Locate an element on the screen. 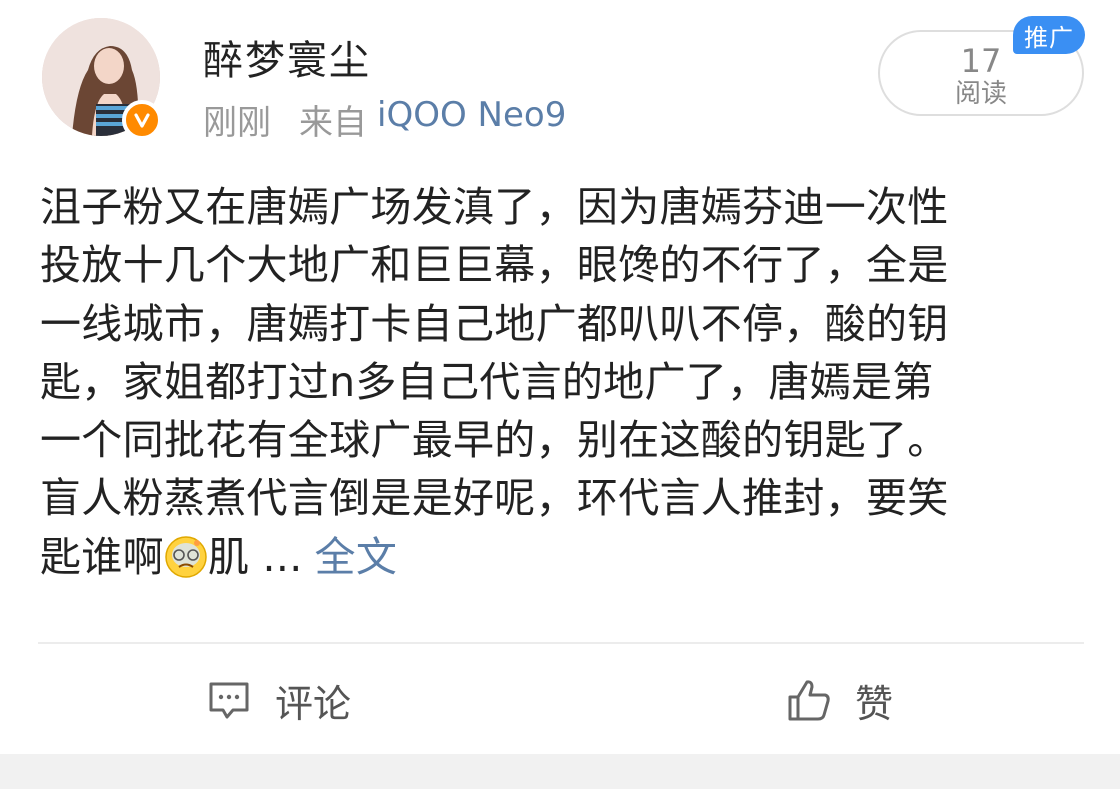 The width and height of the screenshot is (1120, 789). post-source: 来自 iQOO Neo9 is located at coordinates (432, 119).